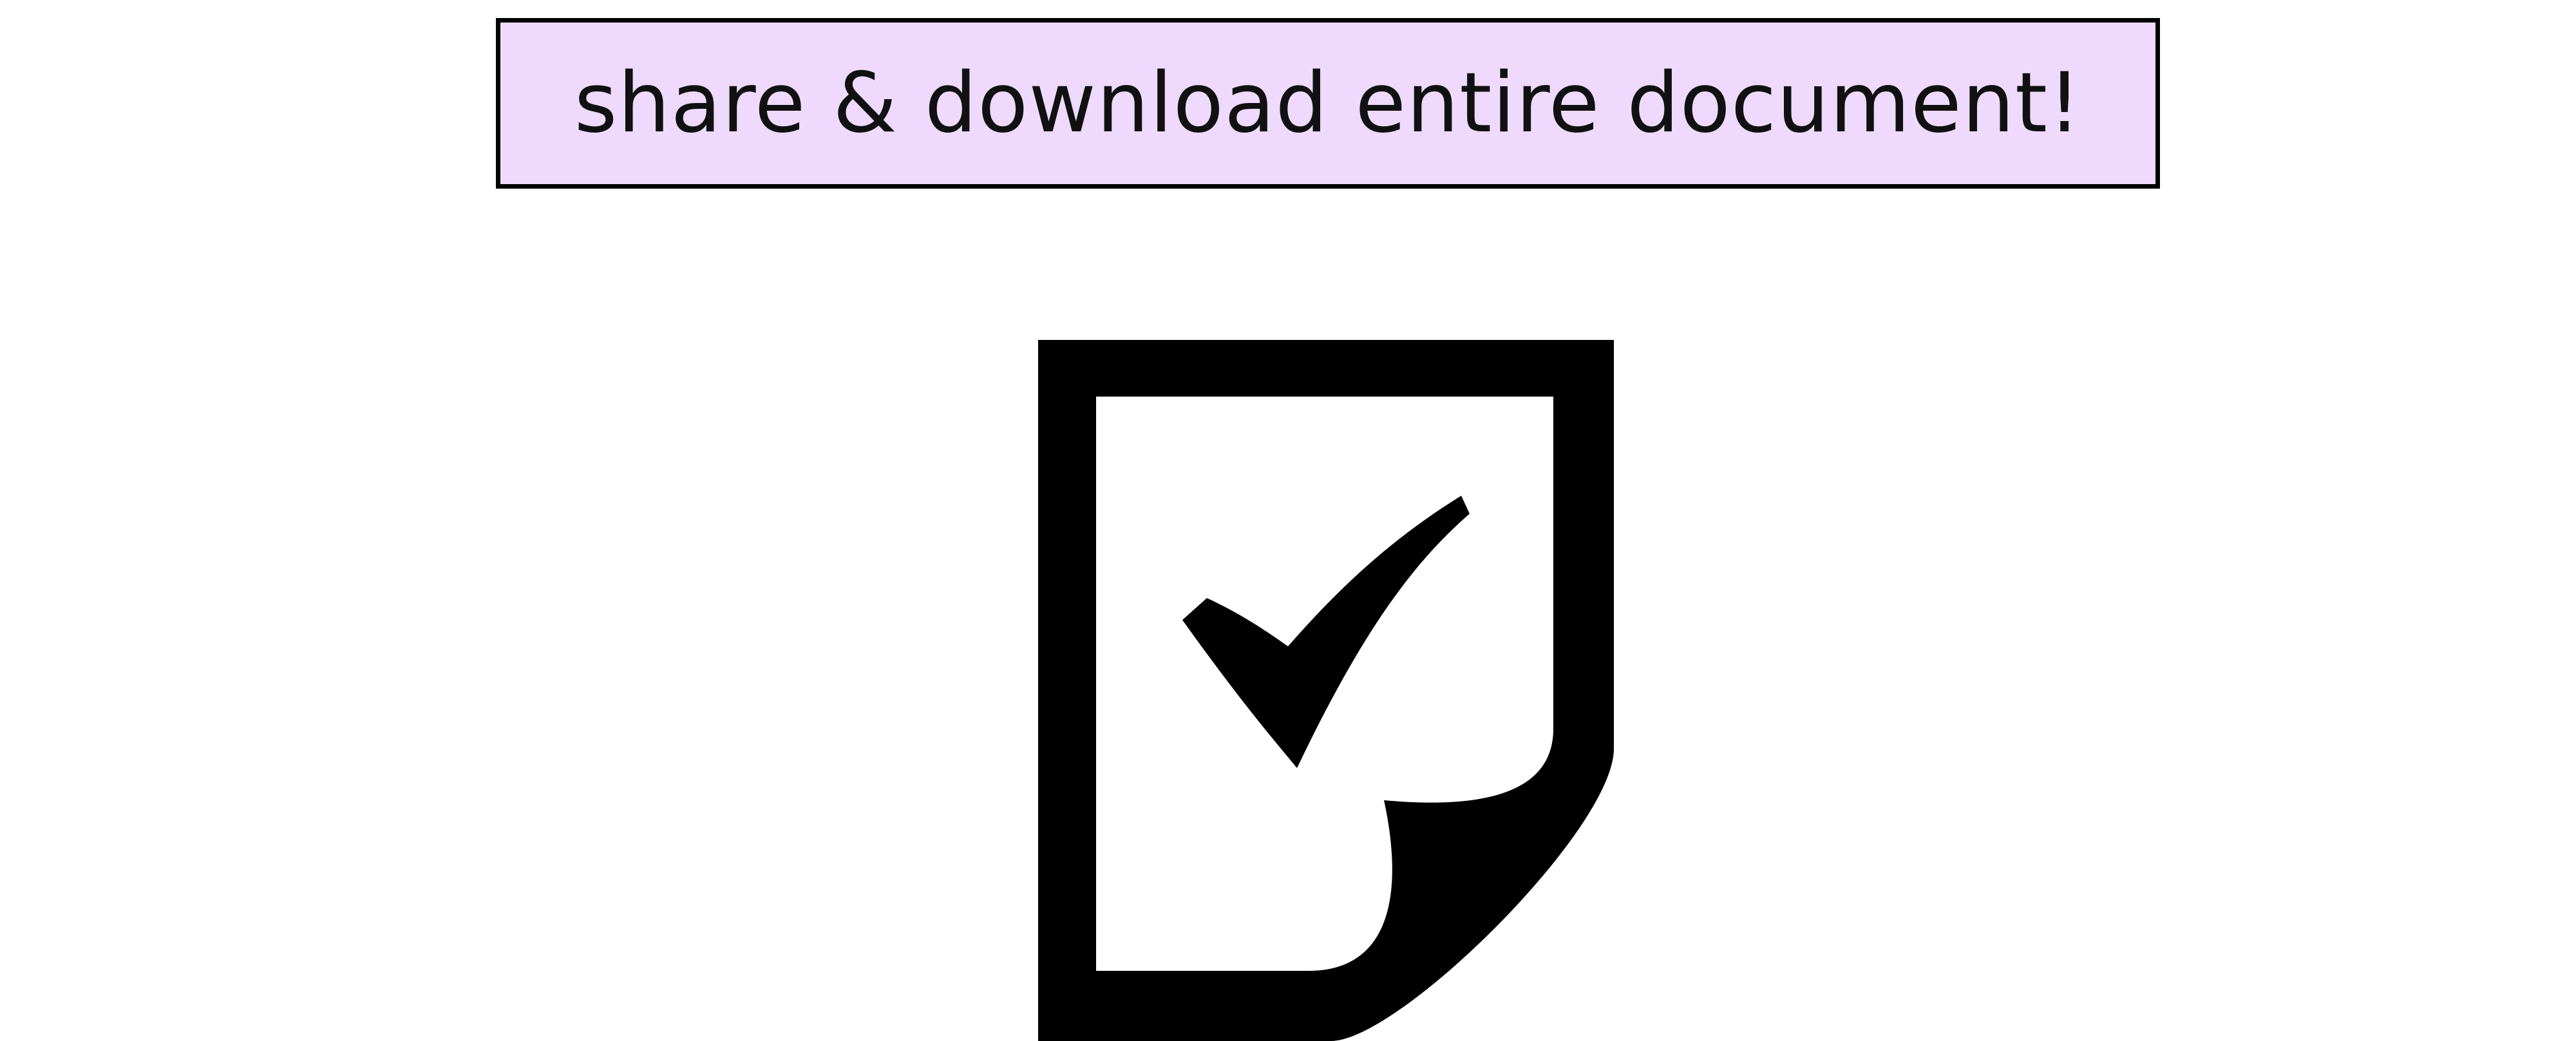 This screenshot has width=2576, height=1041. I want to click on check-mark, so click(1326, 632).